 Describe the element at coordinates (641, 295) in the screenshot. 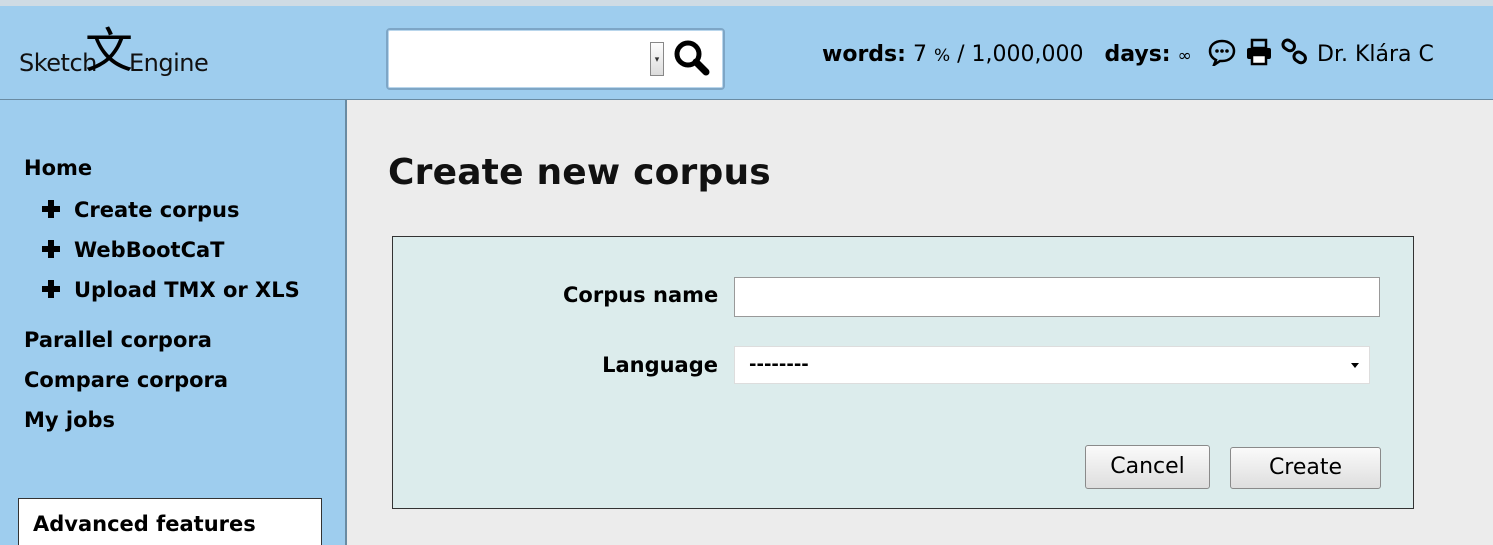

I see `corpus-name-label: Corpus name` at that location.